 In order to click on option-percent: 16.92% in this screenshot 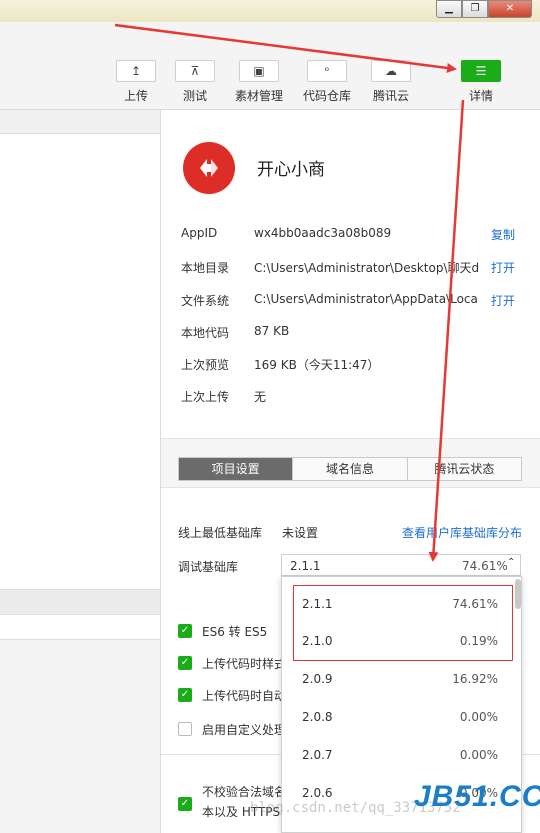, I will do `click(475, 679)`.